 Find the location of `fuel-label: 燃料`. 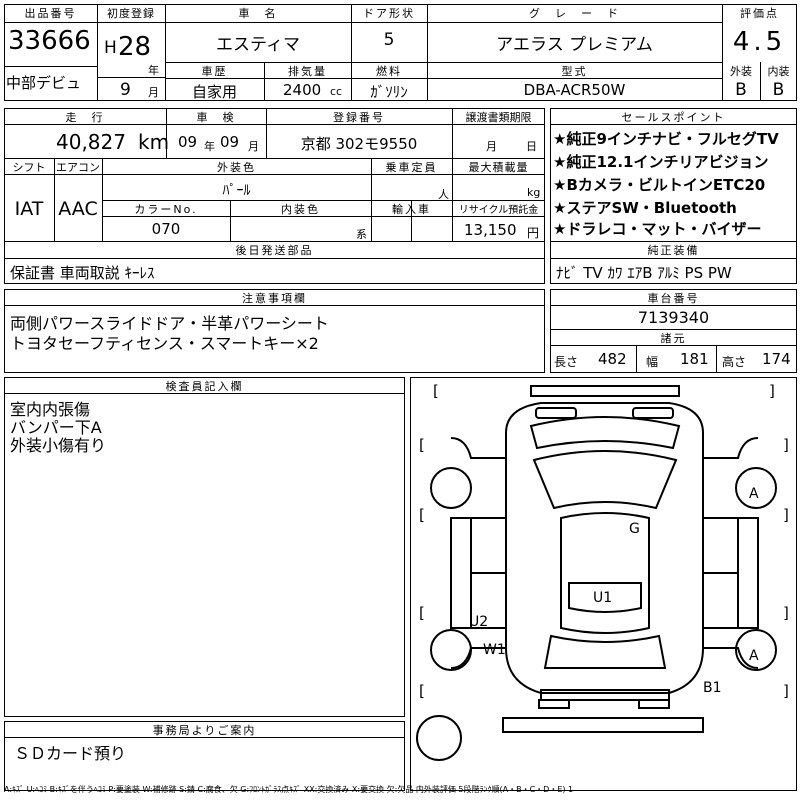

fuel-label: 燃料 is located at coordinates (389, 71).